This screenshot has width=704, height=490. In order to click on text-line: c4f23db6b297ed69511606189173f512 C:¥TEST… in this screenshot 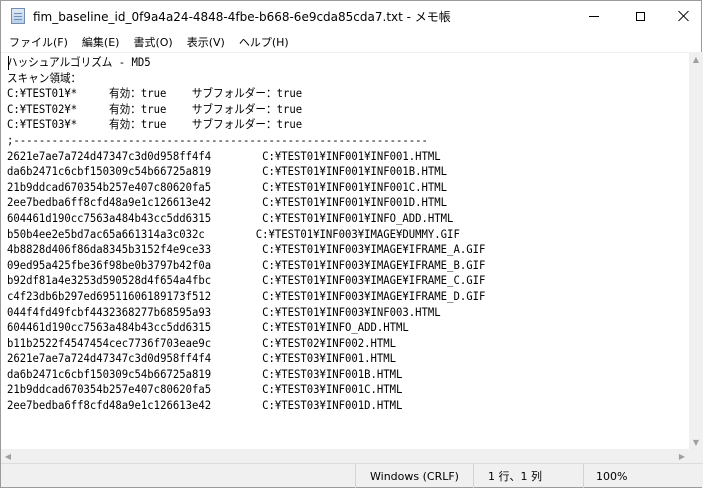, I will do `click(246, 295)`.